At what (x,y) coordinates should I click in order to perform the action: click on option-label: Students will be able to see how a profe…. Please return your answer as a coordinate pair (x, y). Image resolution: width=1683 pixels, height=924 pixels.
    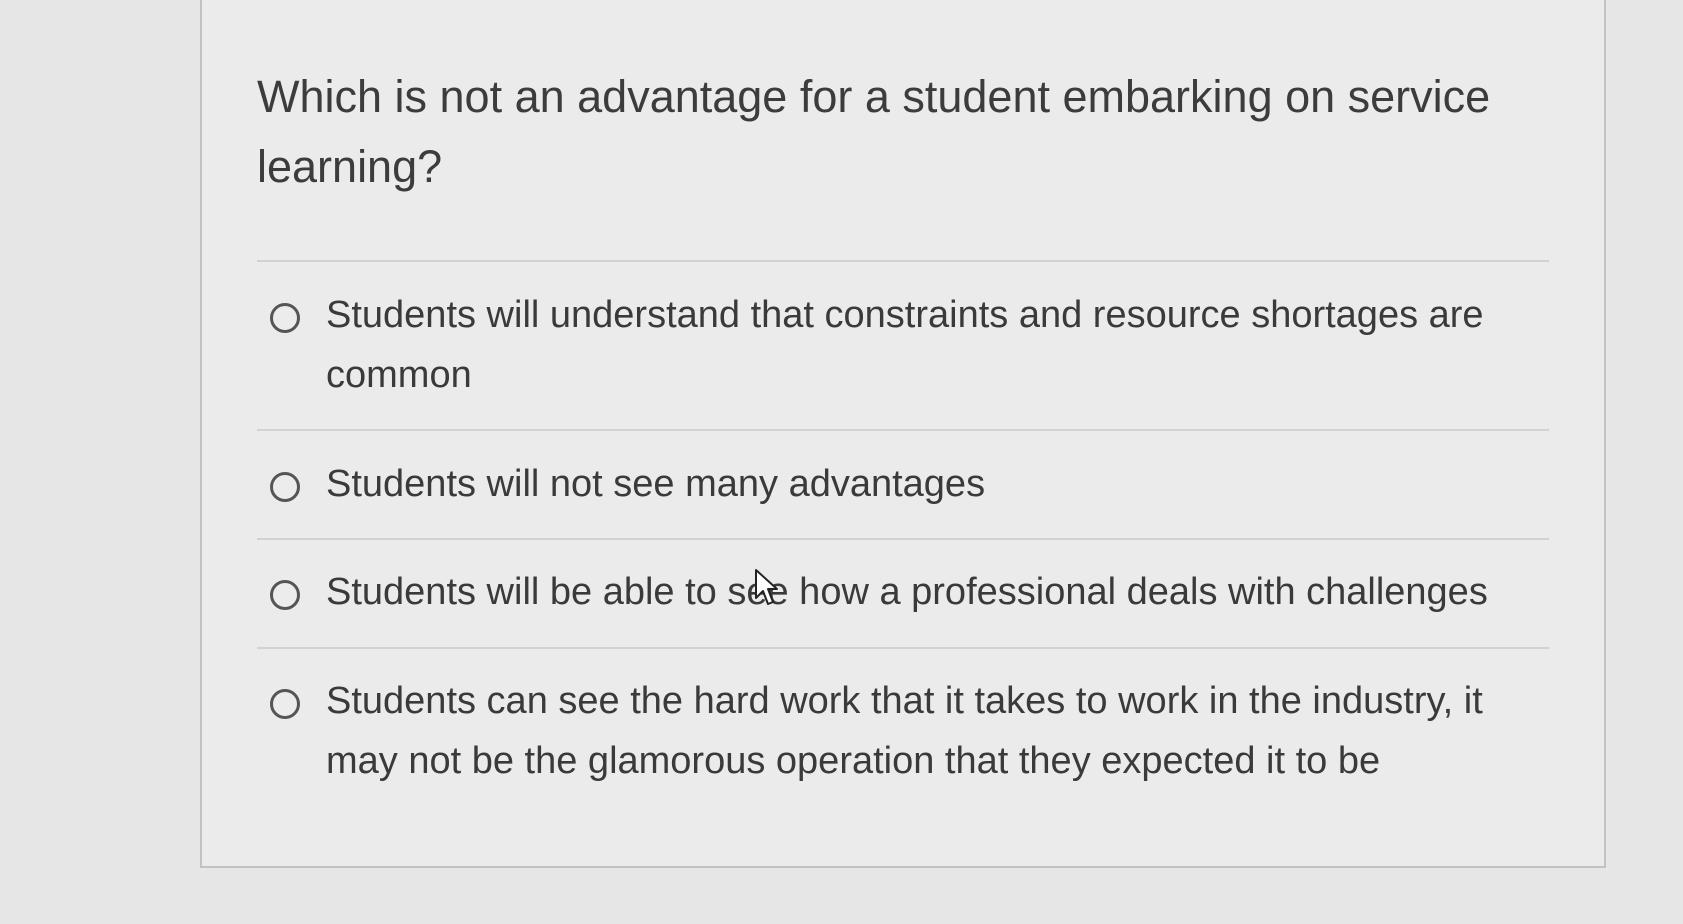
    Looking at the image, I should click on (907, 592).